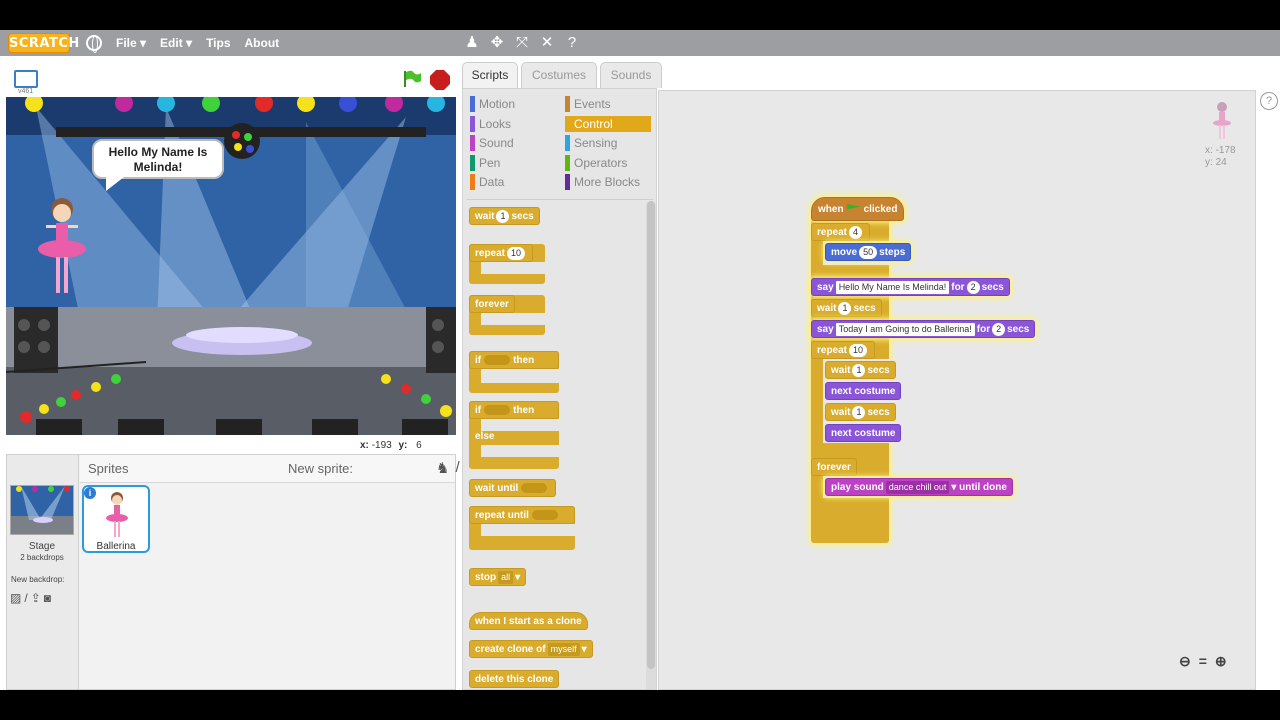  Describe the element at coordinates (412, 79) in the screenshot. I see `green-flag-icon` at that location.